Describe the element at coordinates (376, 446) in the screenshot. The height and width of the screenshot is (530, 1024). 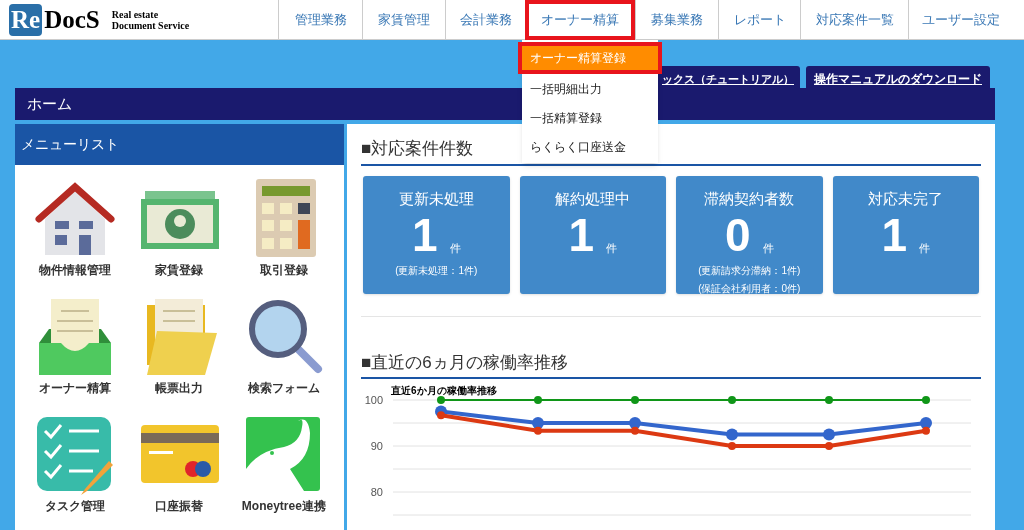
I see `y-tick-label: 90` at that location.